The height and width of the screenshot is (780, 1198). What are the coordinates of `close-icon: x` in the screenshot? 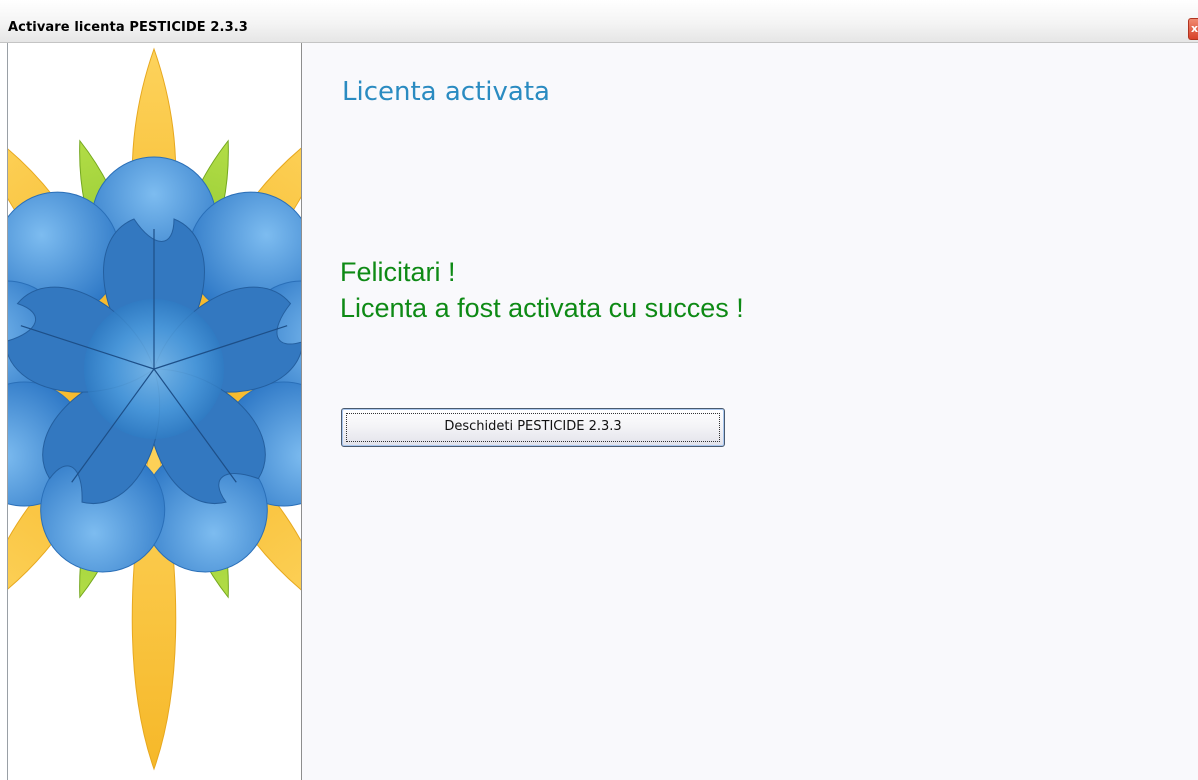 It's located at (1193, 29).